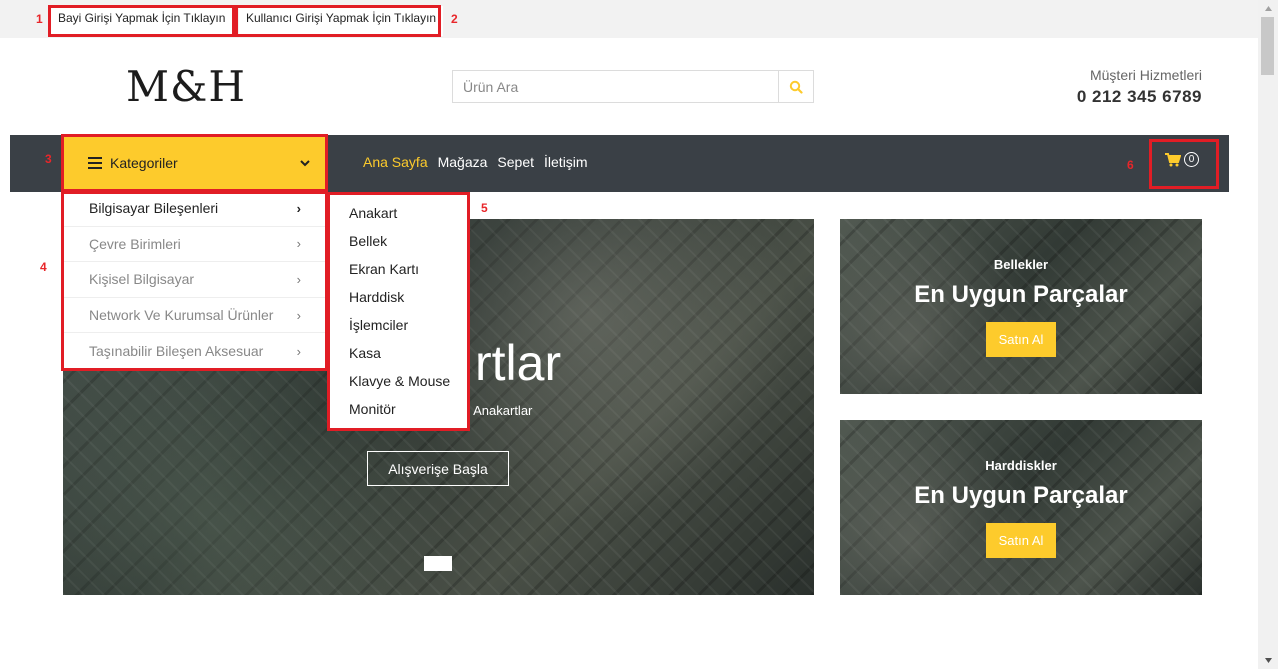  What do you see at coordinates (395, 162) in the screenshot?
I see `nav-link-home: Ana Sayfa` at bounding box center [395, 162].